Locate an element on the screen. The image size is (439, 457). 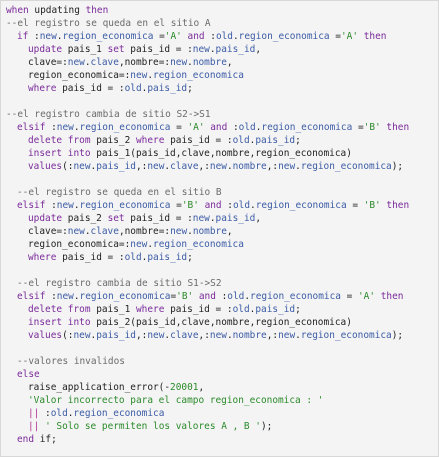
code-token: = is located at coordinates (176, 205).